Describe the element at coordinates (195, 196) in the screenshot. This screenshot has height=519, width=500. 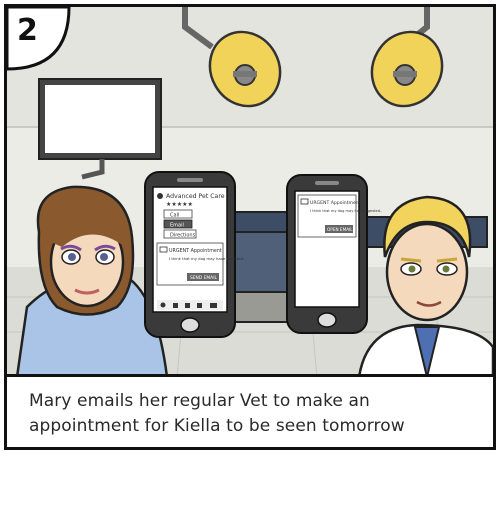
I see `clinic-name: Advanced Pet Care` at that location.